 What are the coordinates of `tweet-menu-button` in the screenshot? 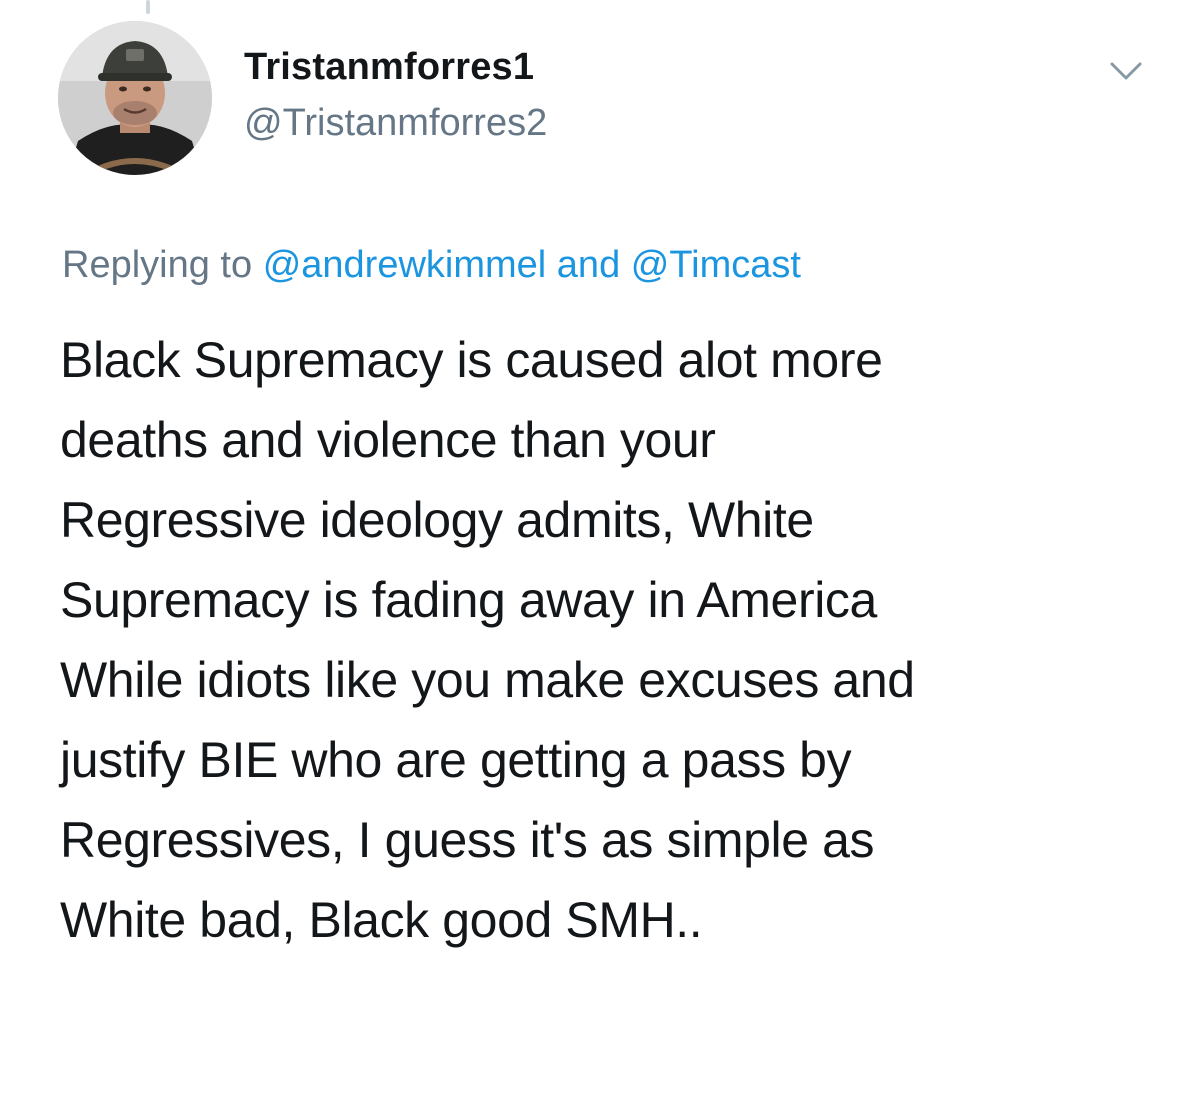 It's located at (1126, 71).